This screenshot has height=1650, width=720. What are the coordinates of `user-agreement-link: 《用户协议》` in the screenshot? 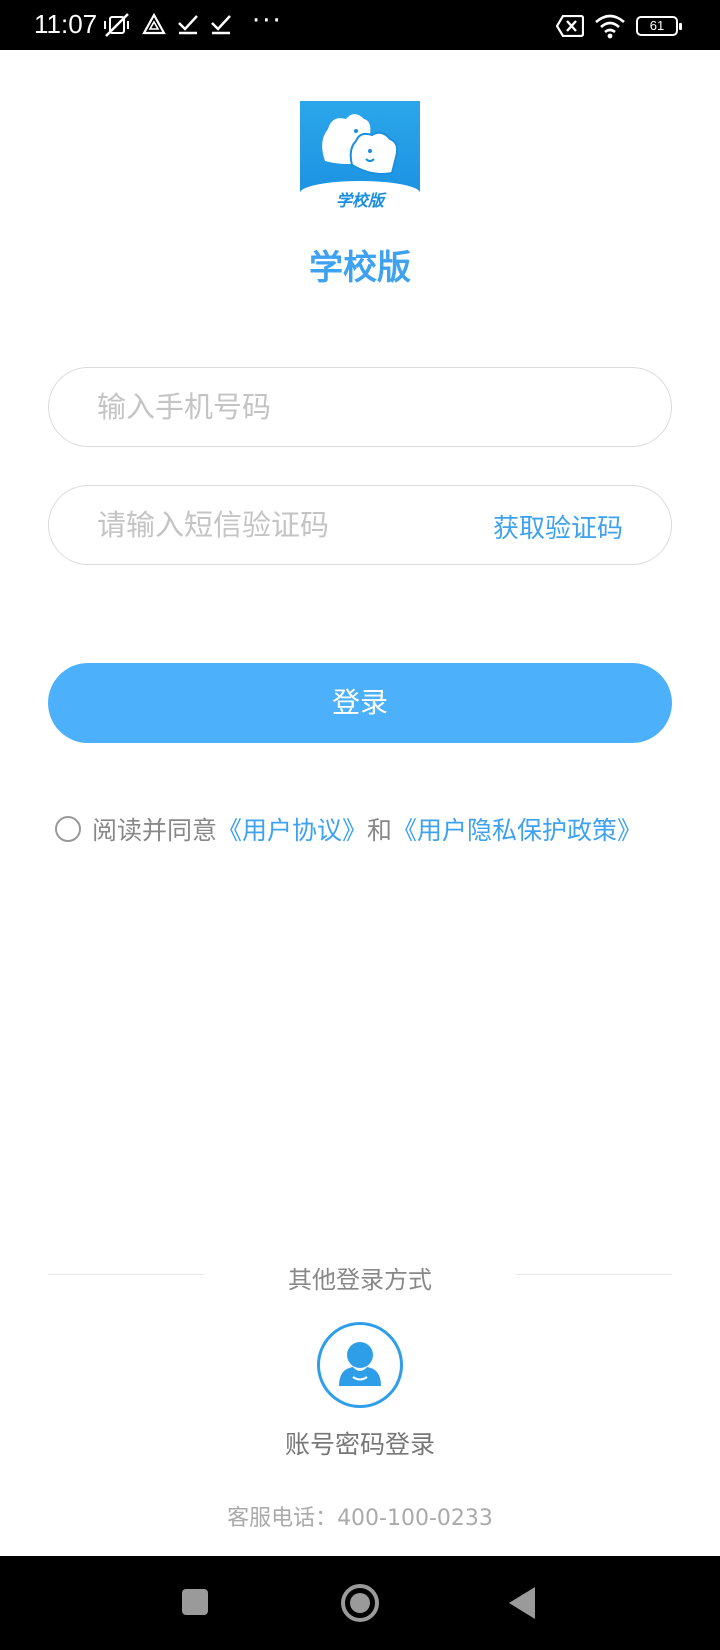 It's located at (292, 829).